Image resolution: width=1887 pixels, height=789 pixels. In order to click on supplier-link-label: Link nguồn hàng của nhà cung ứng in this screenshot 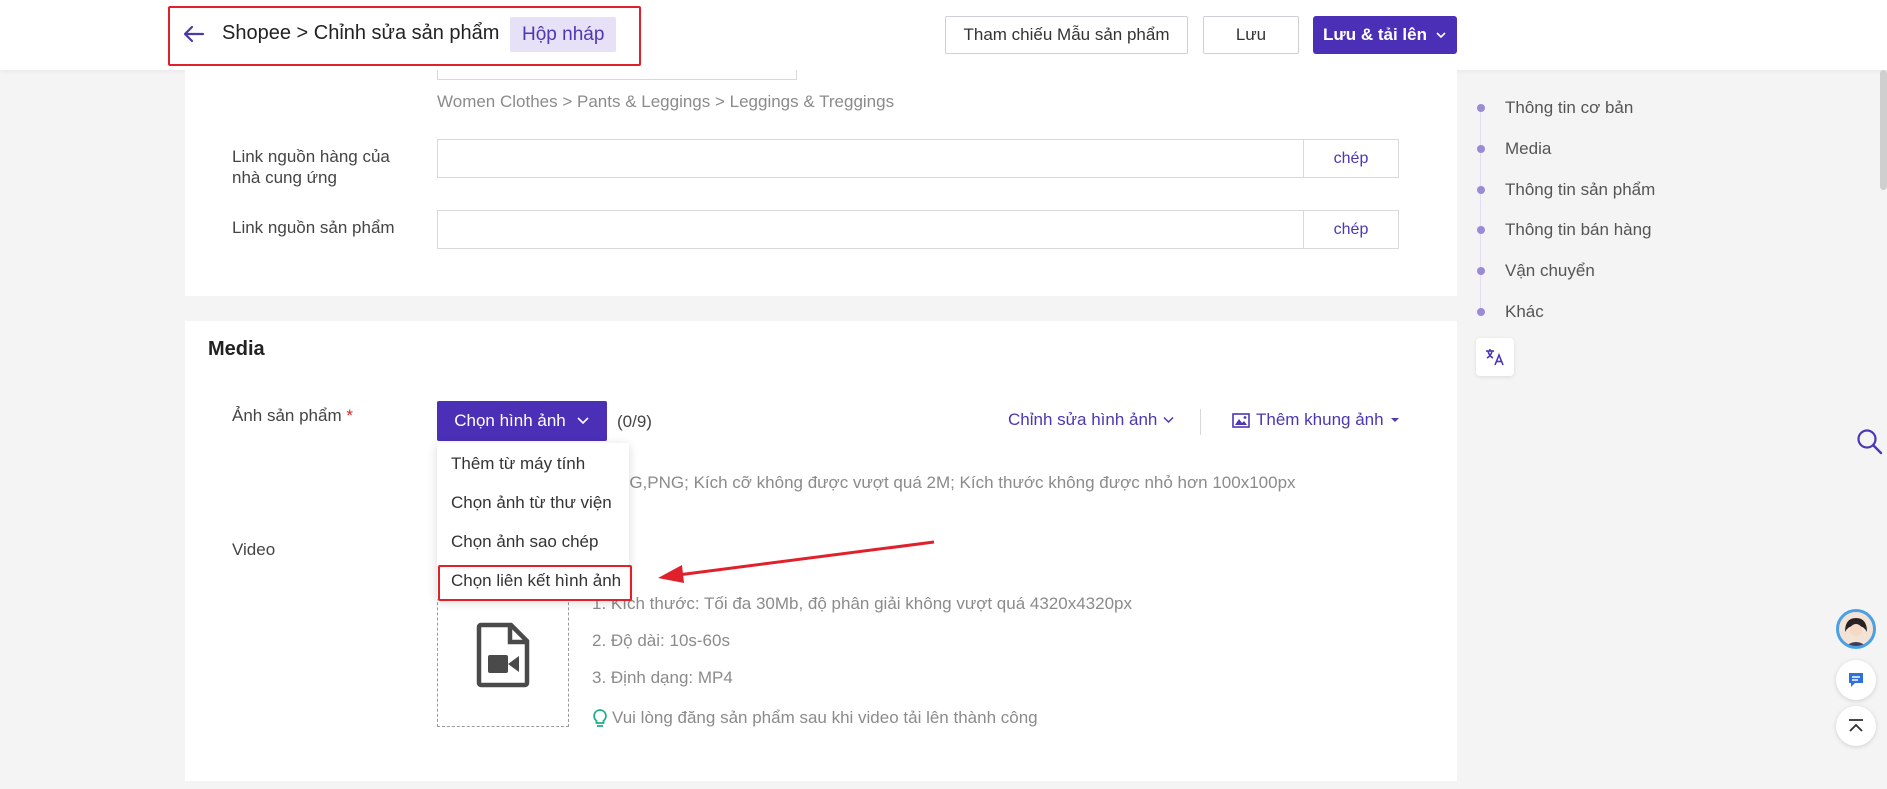, I will do `click(311, 167)`.